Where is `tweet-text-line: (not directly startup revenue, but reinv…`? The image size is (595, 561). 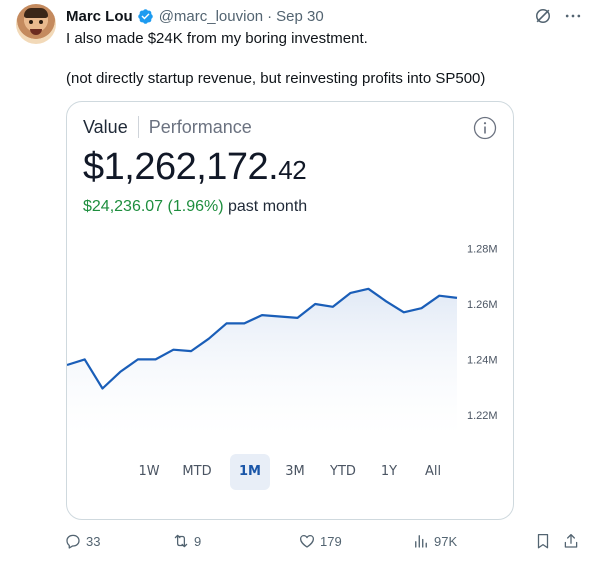
tweet-text-line: (not directly startup revenue, but reinv… is located at coordinates (276, 78).